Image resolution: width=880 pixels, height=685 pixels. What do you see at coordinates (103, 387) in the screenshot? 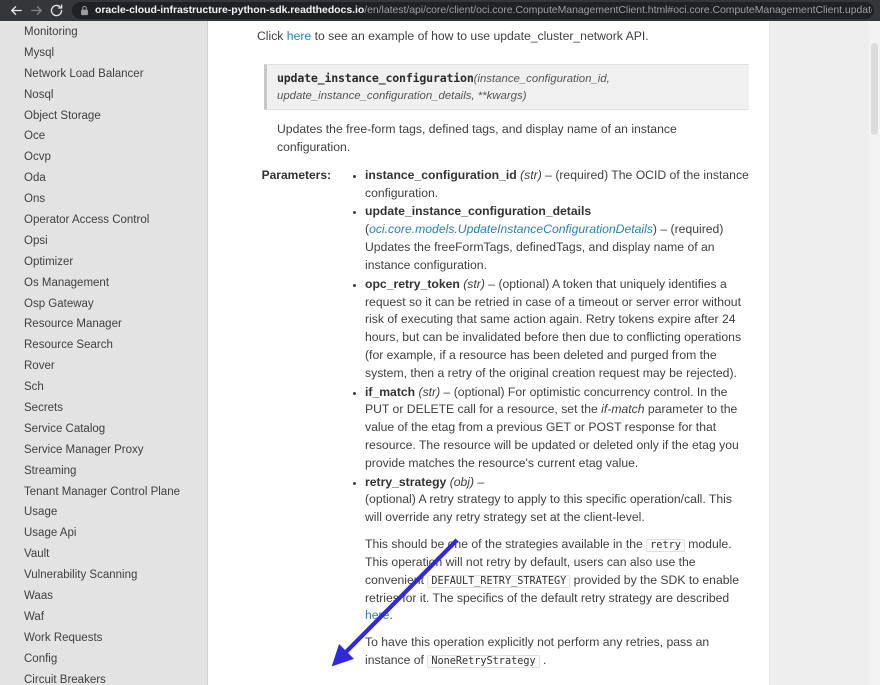
I see `sidebar-item-sch: Sch` at bounding box center [103, 387].